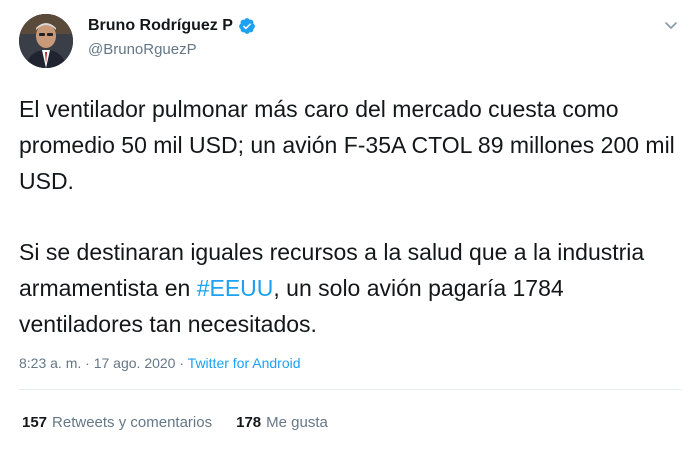  I want to click on author-name-row: Bruno Rodríguez P, so click(172, 26).